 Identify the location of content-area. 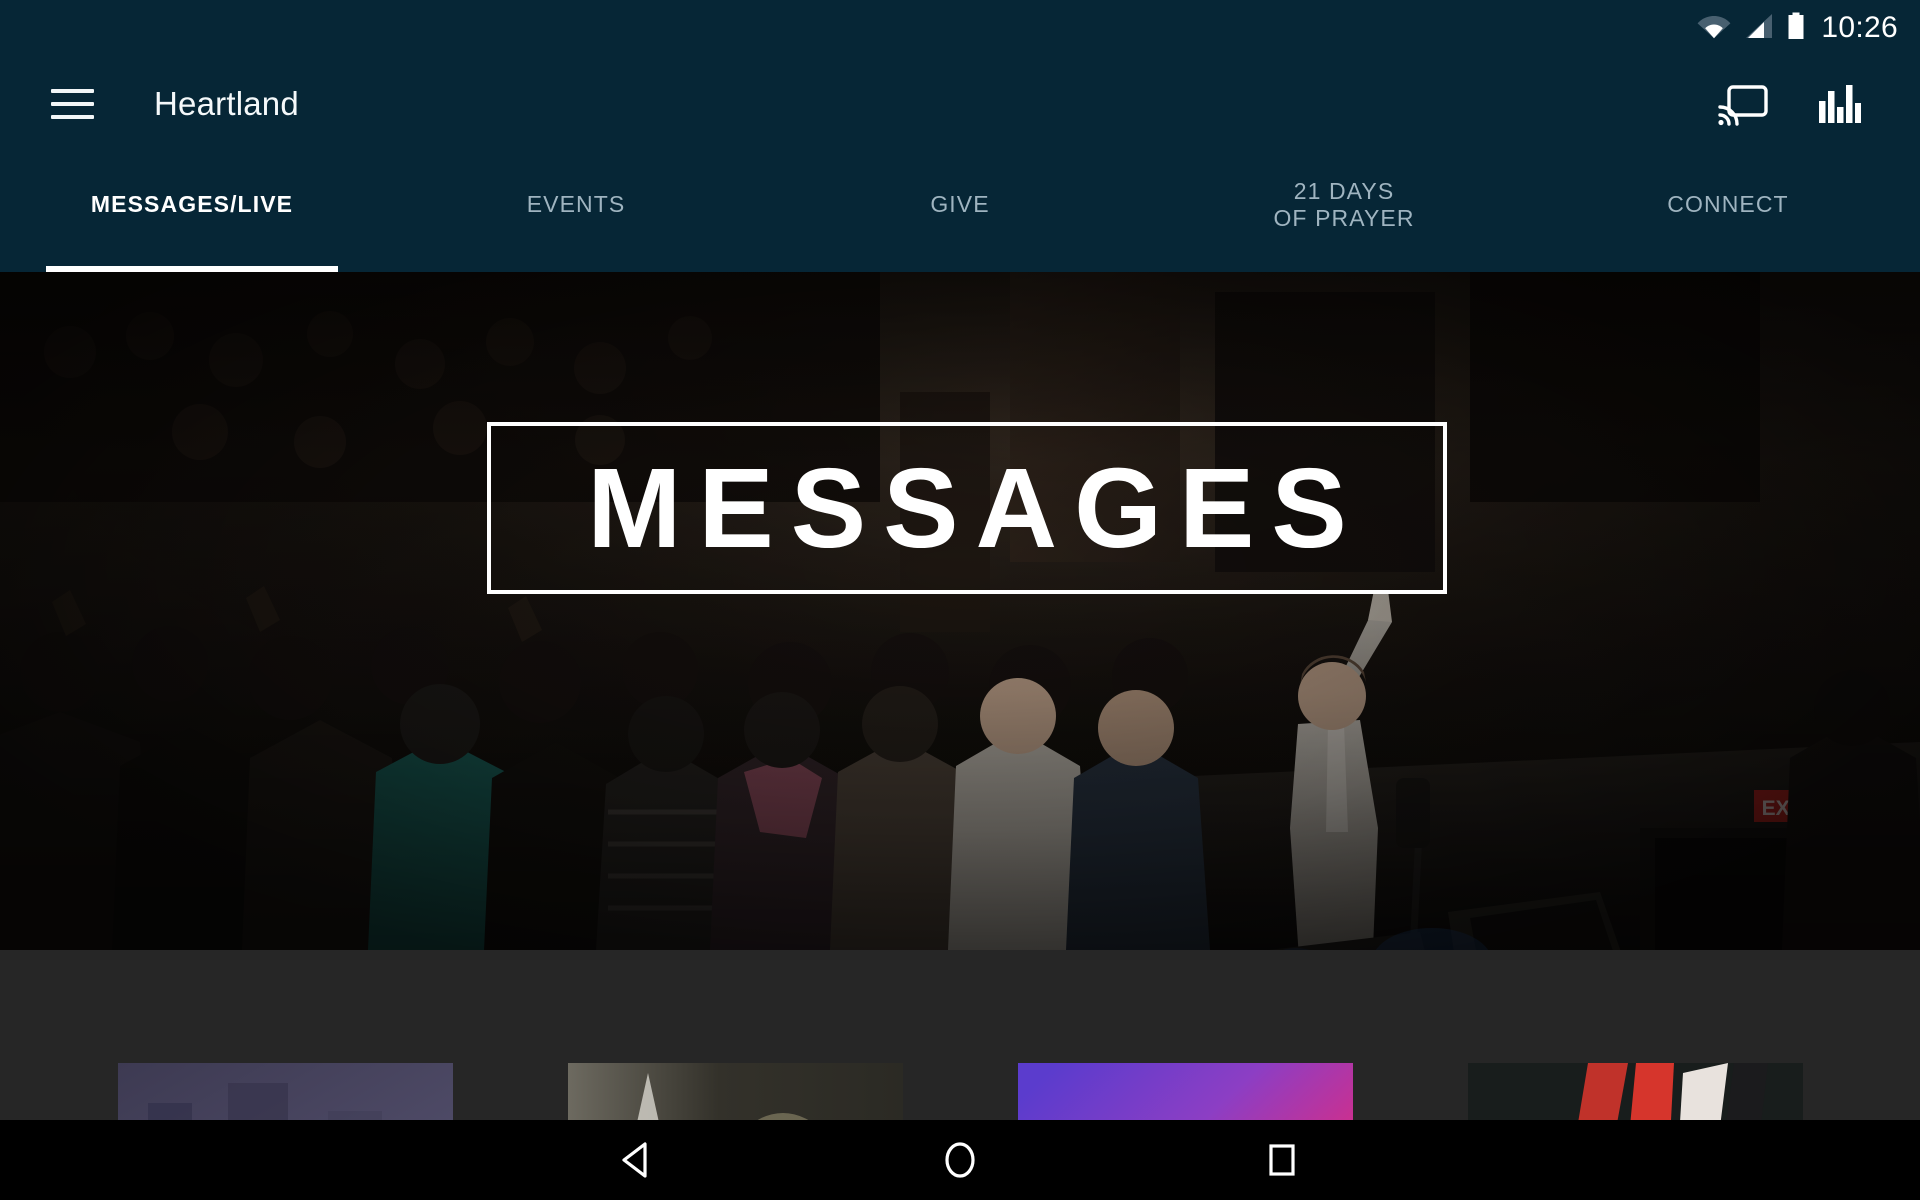
(960, 1035).